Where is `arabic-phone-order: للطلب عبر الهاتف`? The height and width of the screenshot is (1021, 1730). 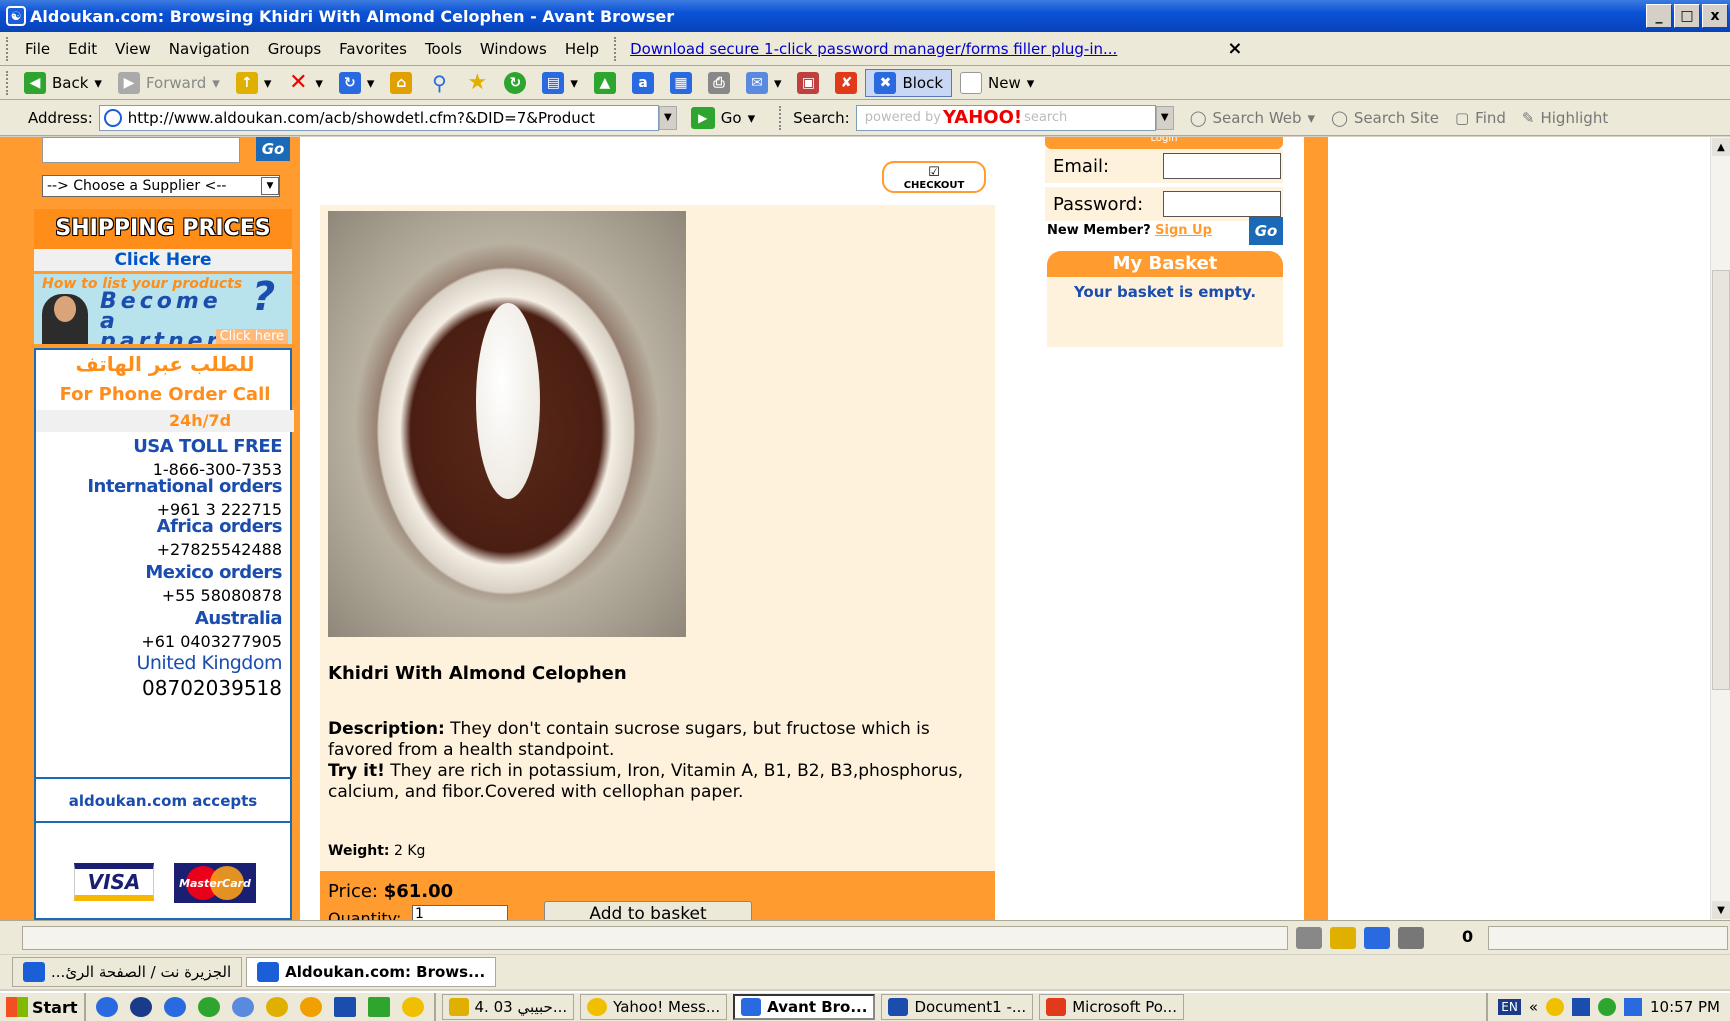
arabic-phone-order: للطلب عبر الهاتف is located at coordinates (165, 364).